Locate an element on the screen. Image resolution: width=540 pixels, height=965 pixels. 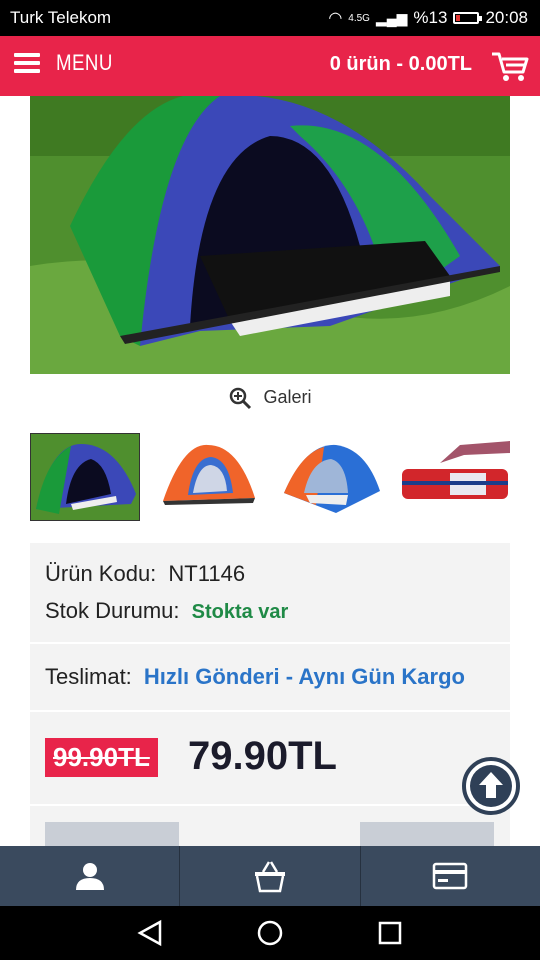
gallery-link: Galeri is located at coordinates (270, 398).